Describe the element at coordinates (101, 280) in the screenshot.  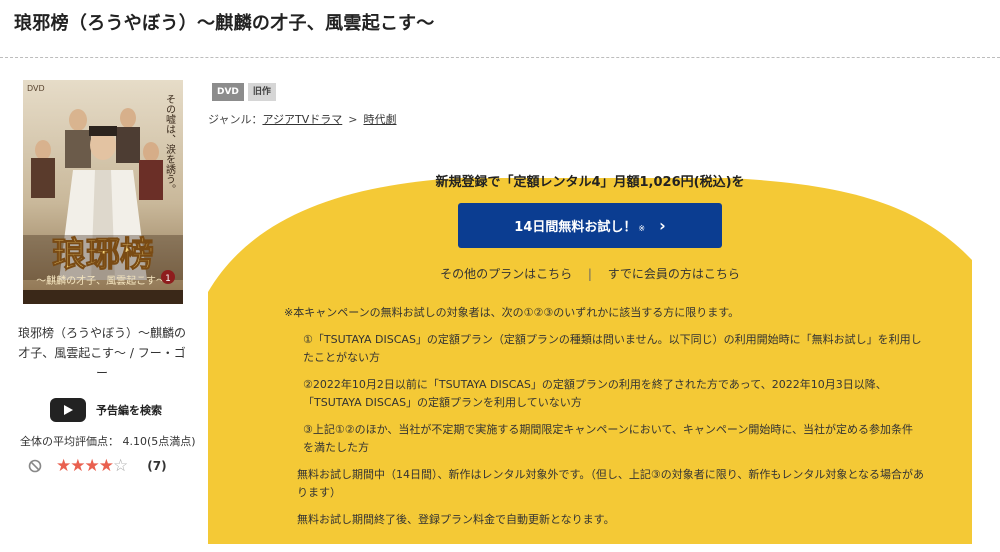
I see `cover-subtitle: 〜麒麟の才子、風雲起こす〜` at that location.